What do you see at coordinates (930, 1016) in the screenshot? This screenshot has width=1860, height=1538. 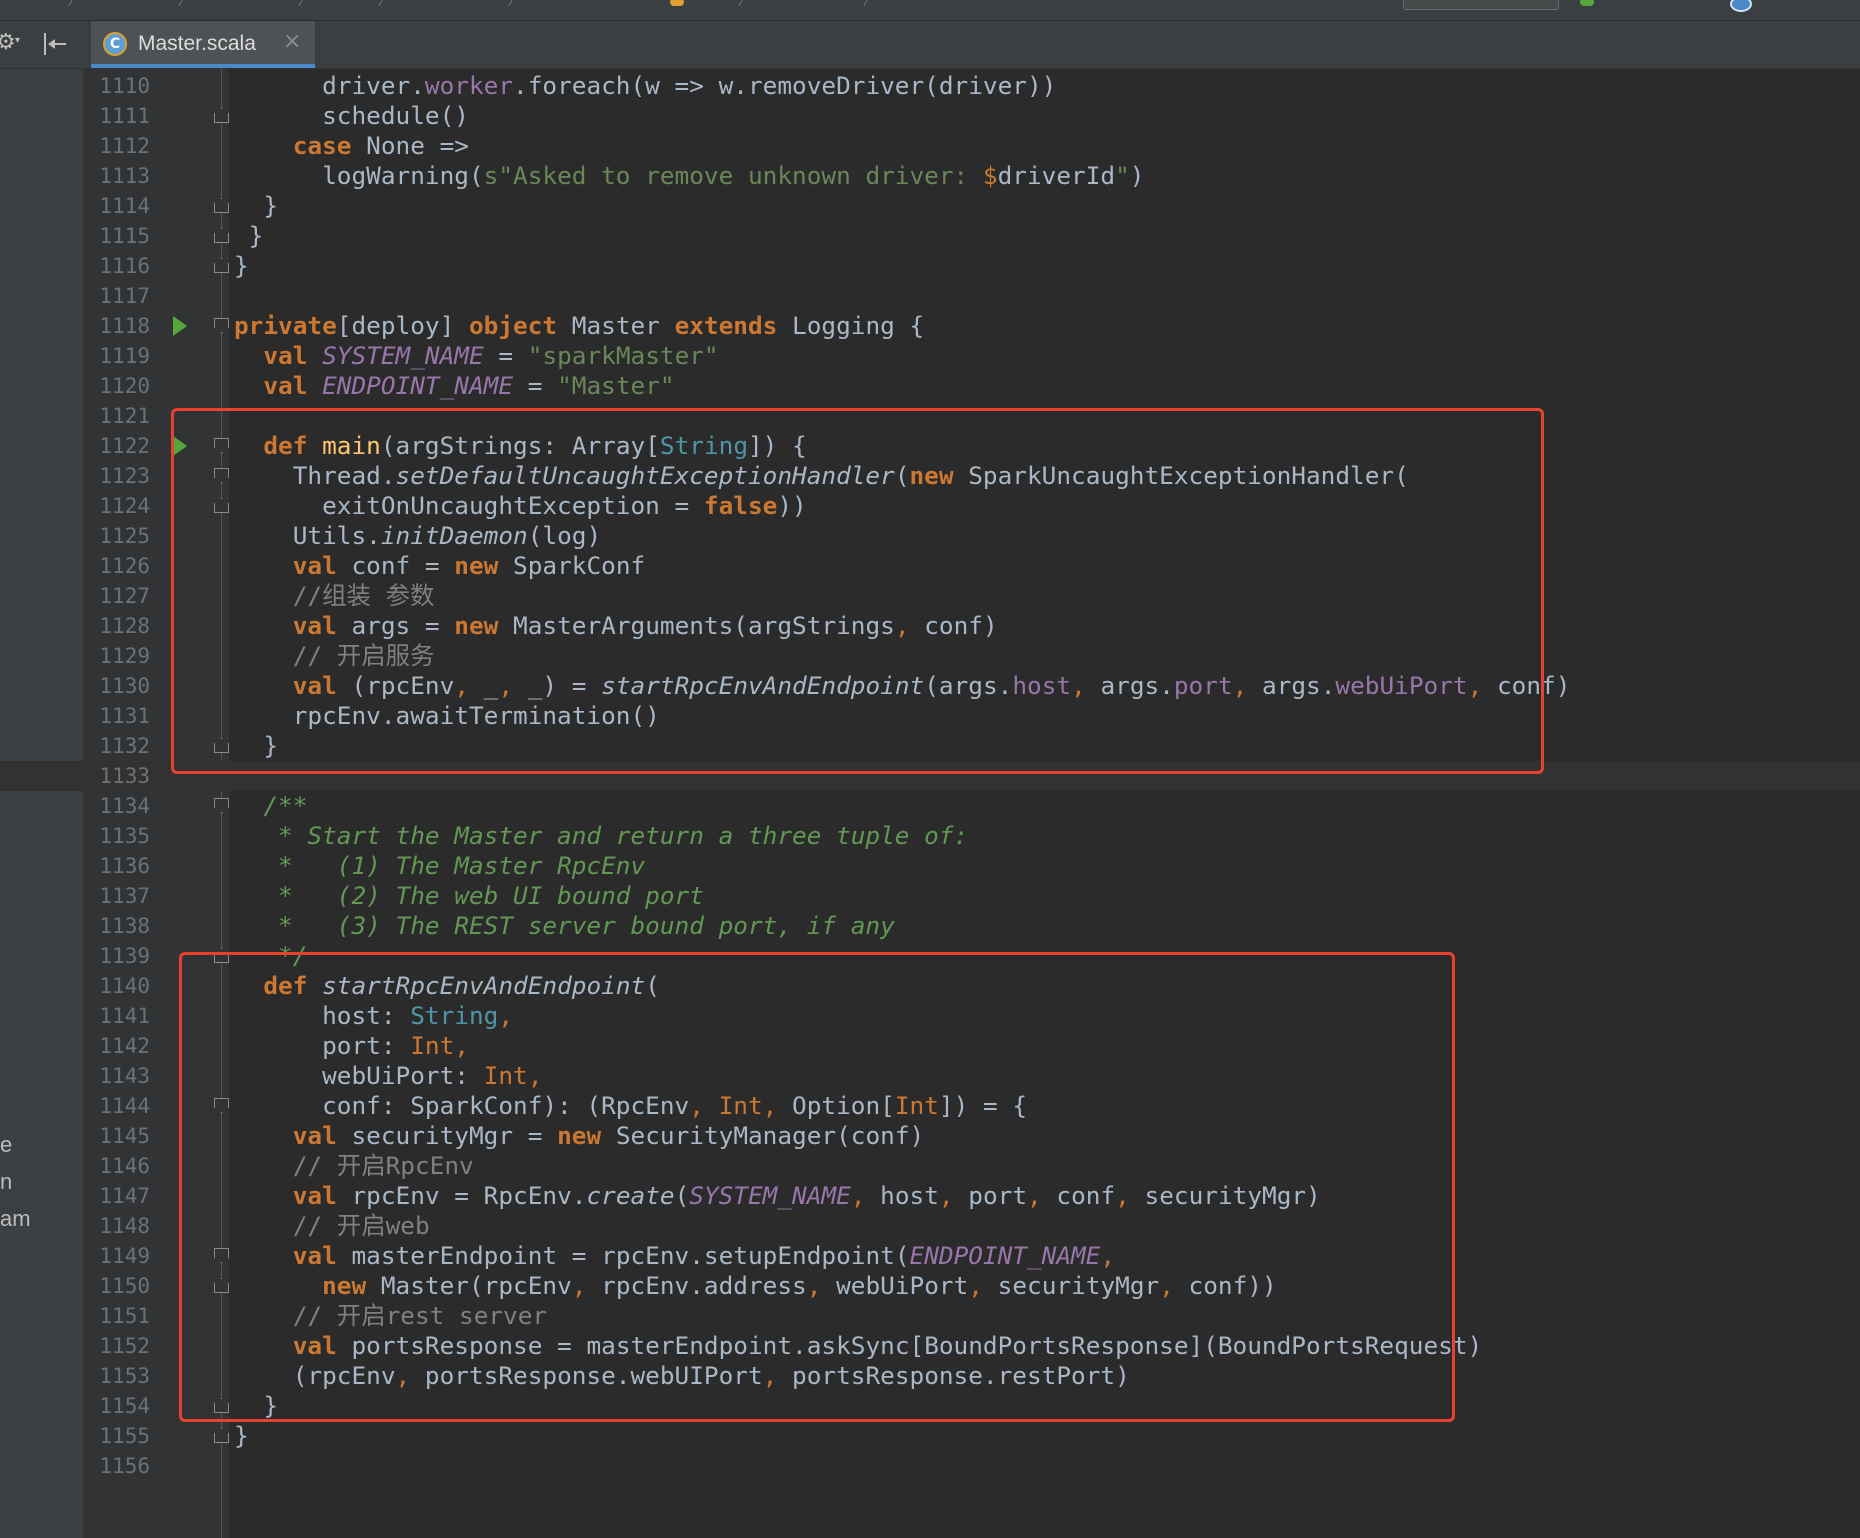 I see `code-line: 1141 host: String,` at bounding box center [930, 1016].